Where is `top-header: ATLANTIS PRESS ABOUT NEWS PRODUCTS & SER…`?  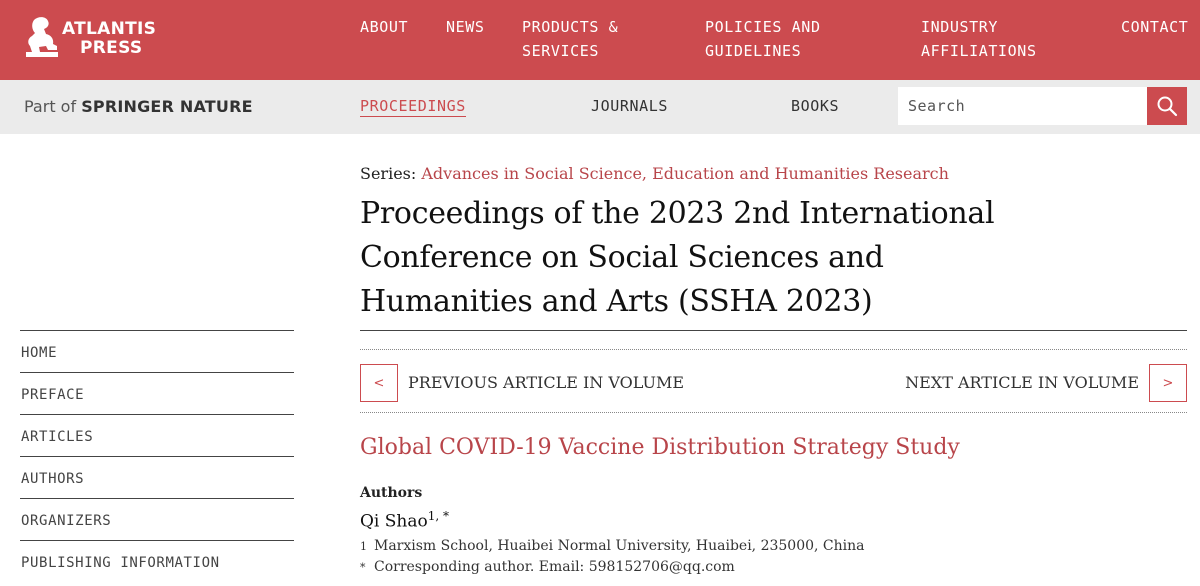
top-header: ATLANTIS PRESS ABOUT NEWS PRODUCTS & SER… is located at coordinates (600, 40).